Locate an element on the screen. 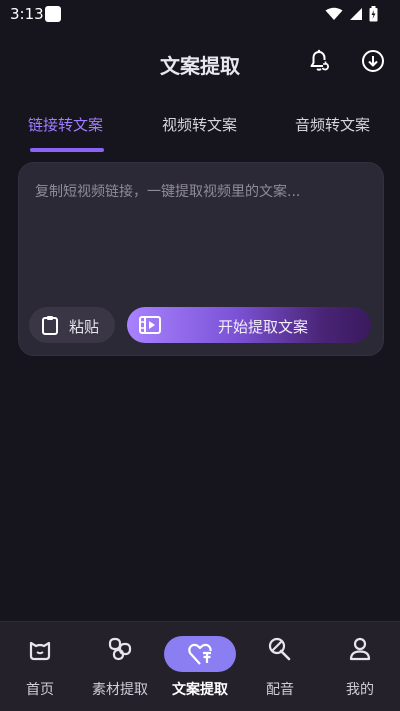  text-extract-icon is located at coordinates (200, 654).